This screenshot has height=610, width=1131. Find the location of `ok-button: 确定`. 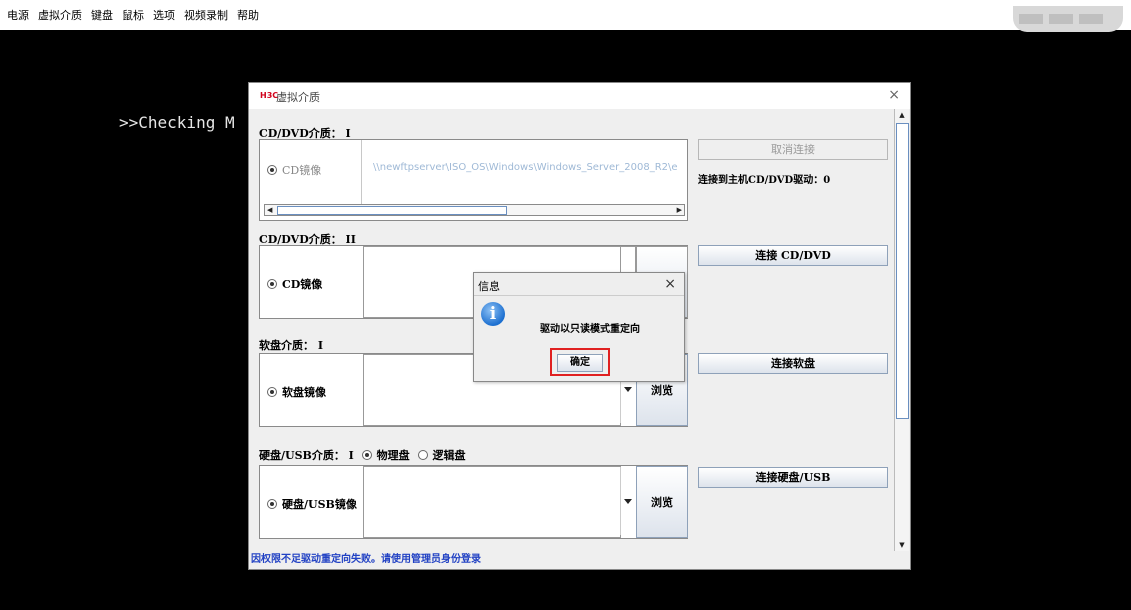

ok-button: 确定 is located at coordinates (580, 363).